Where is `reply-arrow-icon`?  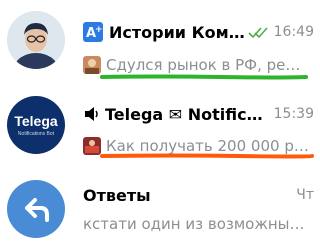 reply-arrow-icon is located at coordinates (37, 210).